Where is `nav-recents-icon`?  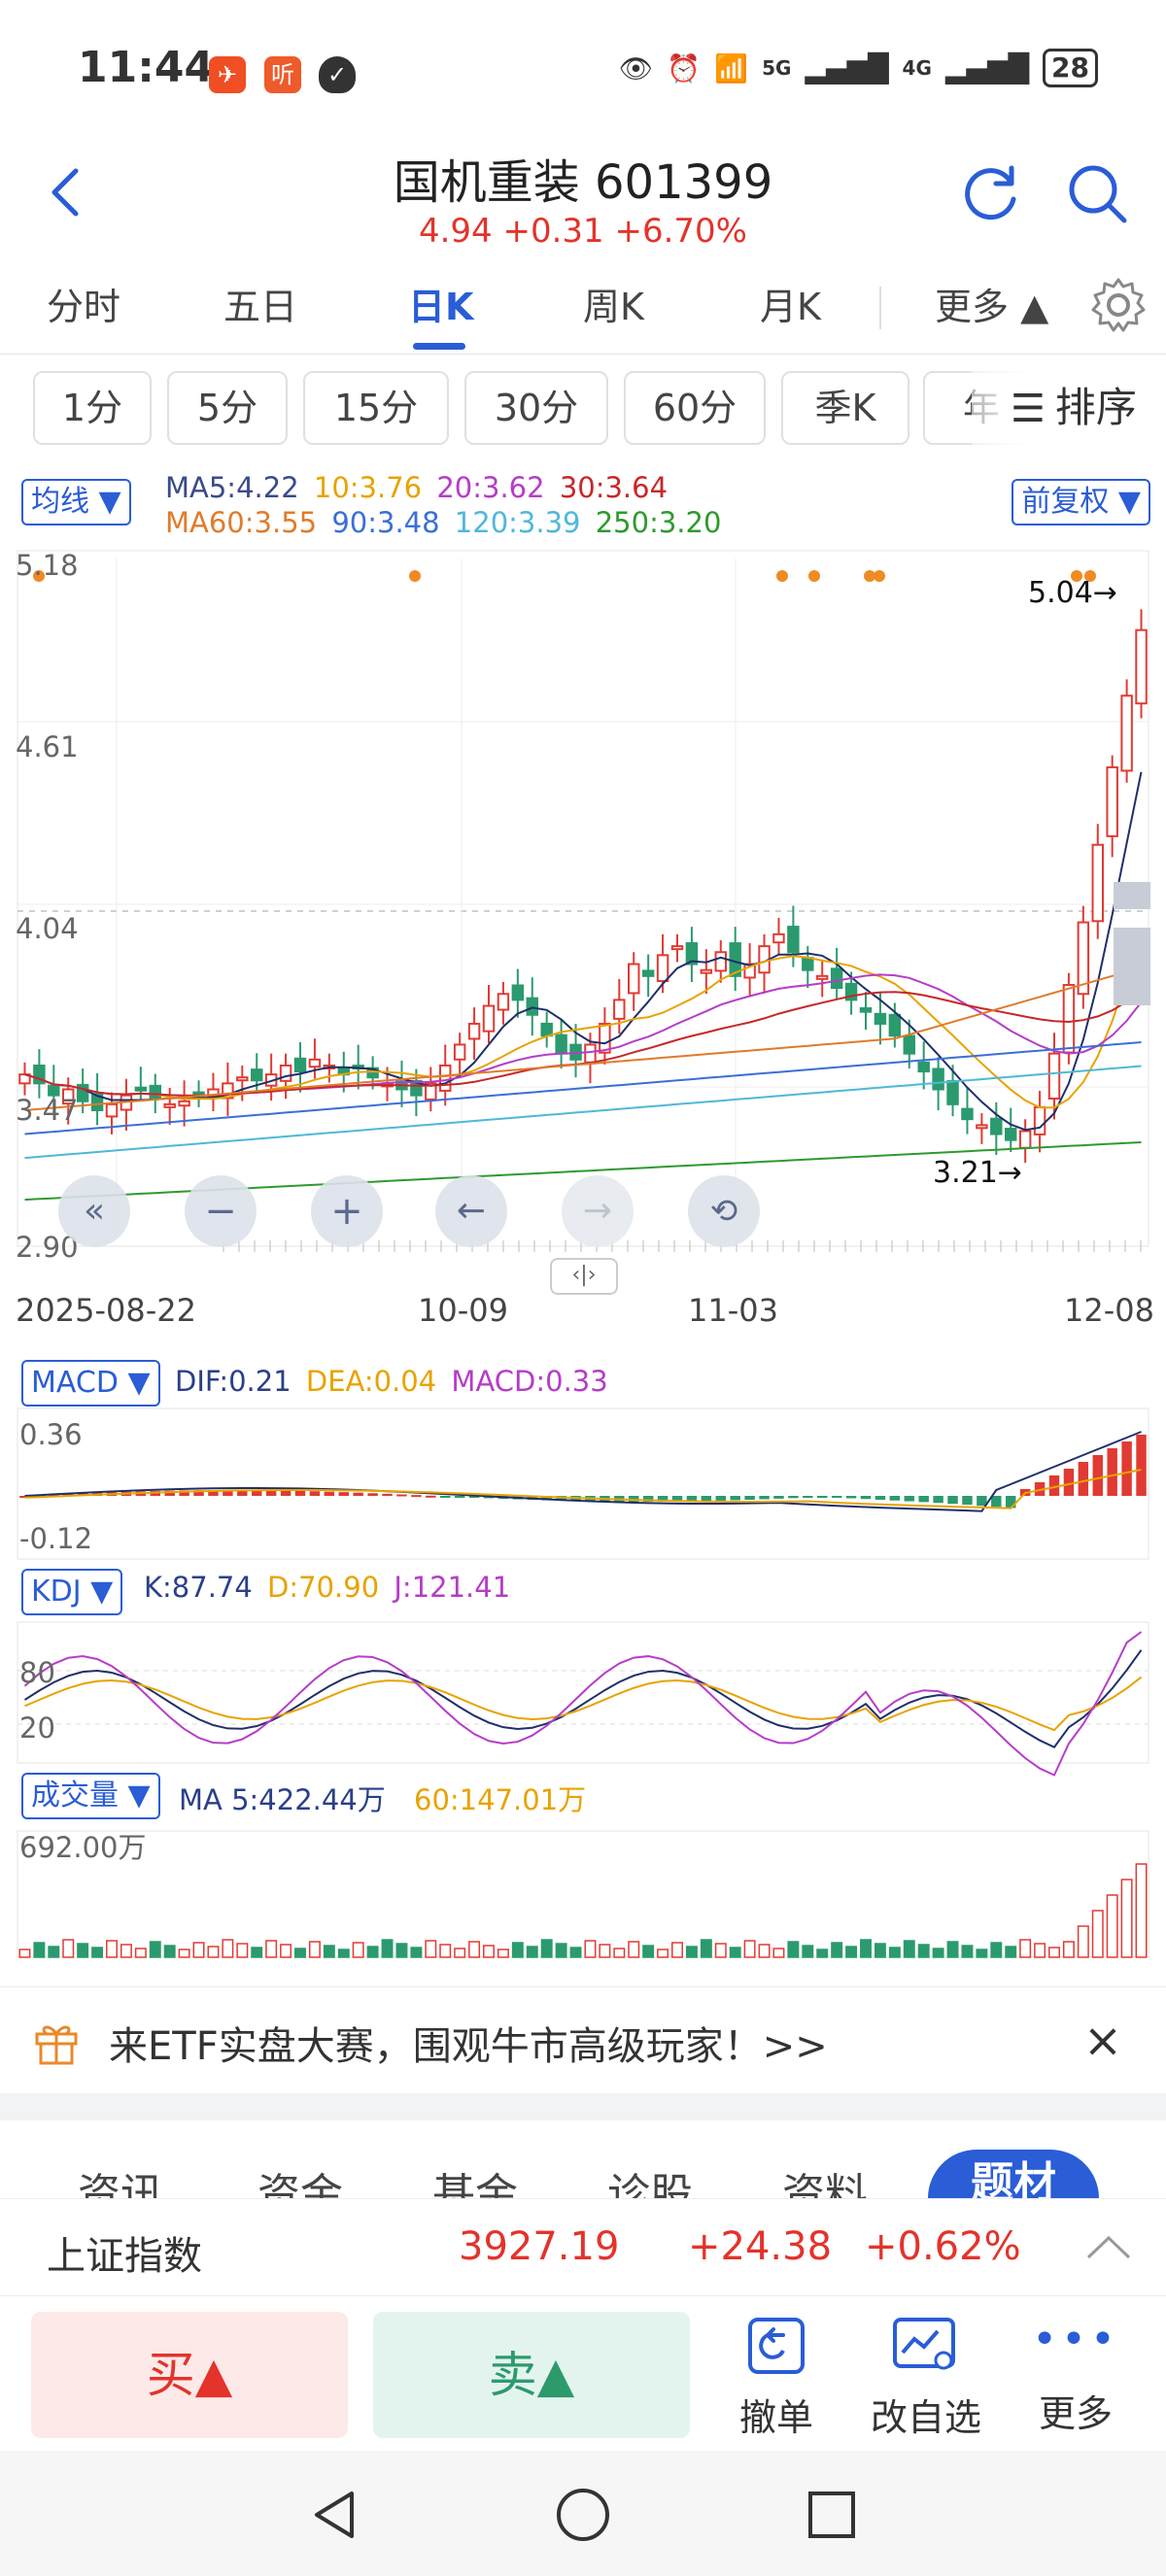 nav-recents-icon is located at coordinates (831, 2515).